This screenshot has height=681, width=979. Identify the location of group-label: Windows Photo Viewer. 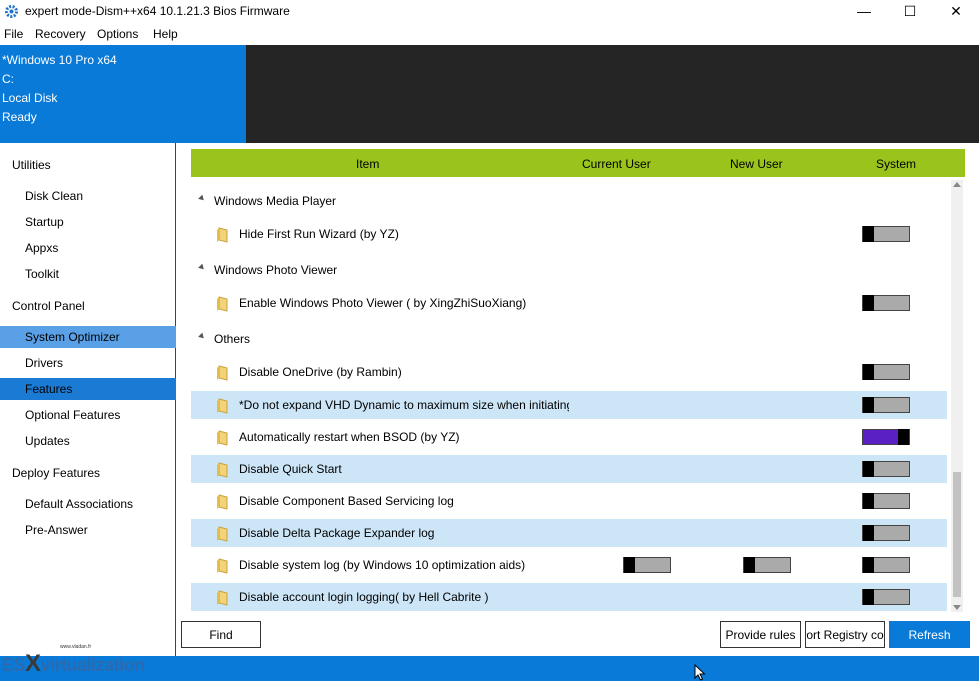
(276, 270).